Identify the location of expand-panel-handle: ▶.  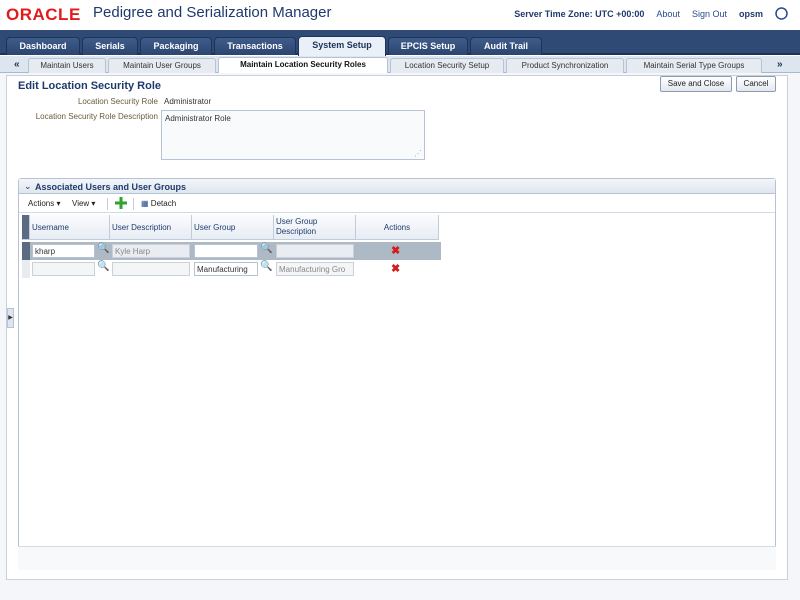
(10, 318).